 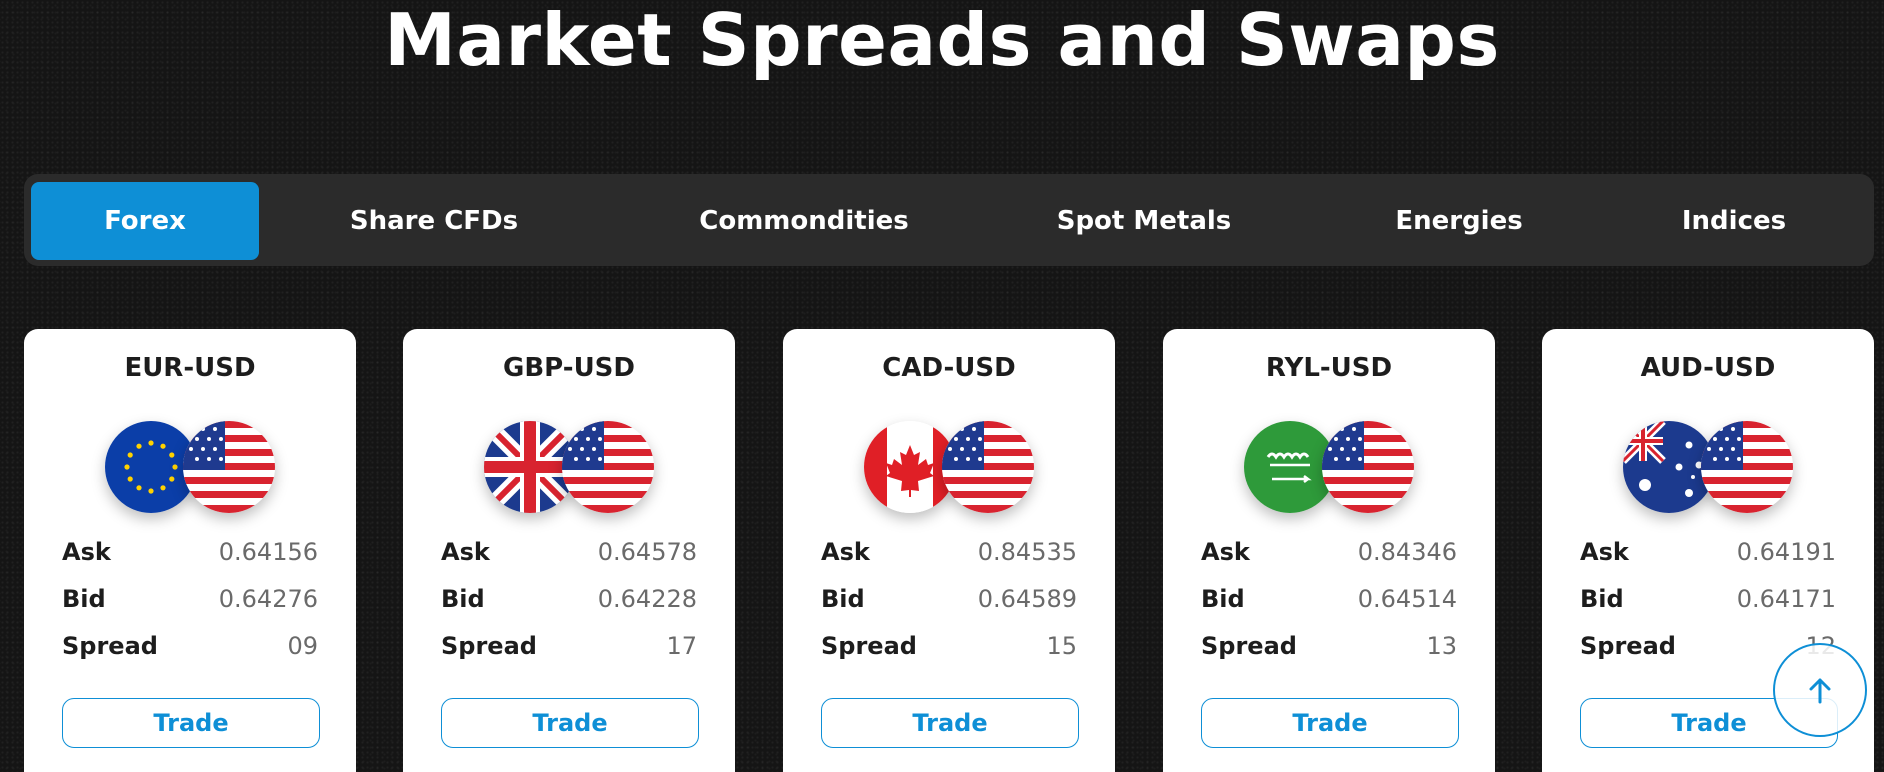 I want to click on pair-name: CAD-USD, so click(x=949, y=368).